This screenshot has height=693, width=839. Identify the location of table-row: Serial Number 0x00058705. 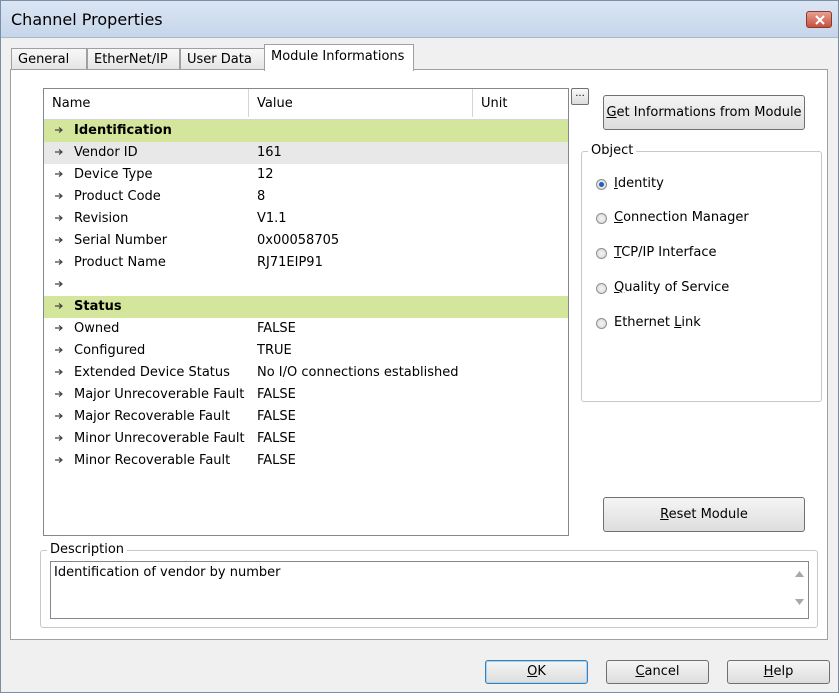
(306, 241).